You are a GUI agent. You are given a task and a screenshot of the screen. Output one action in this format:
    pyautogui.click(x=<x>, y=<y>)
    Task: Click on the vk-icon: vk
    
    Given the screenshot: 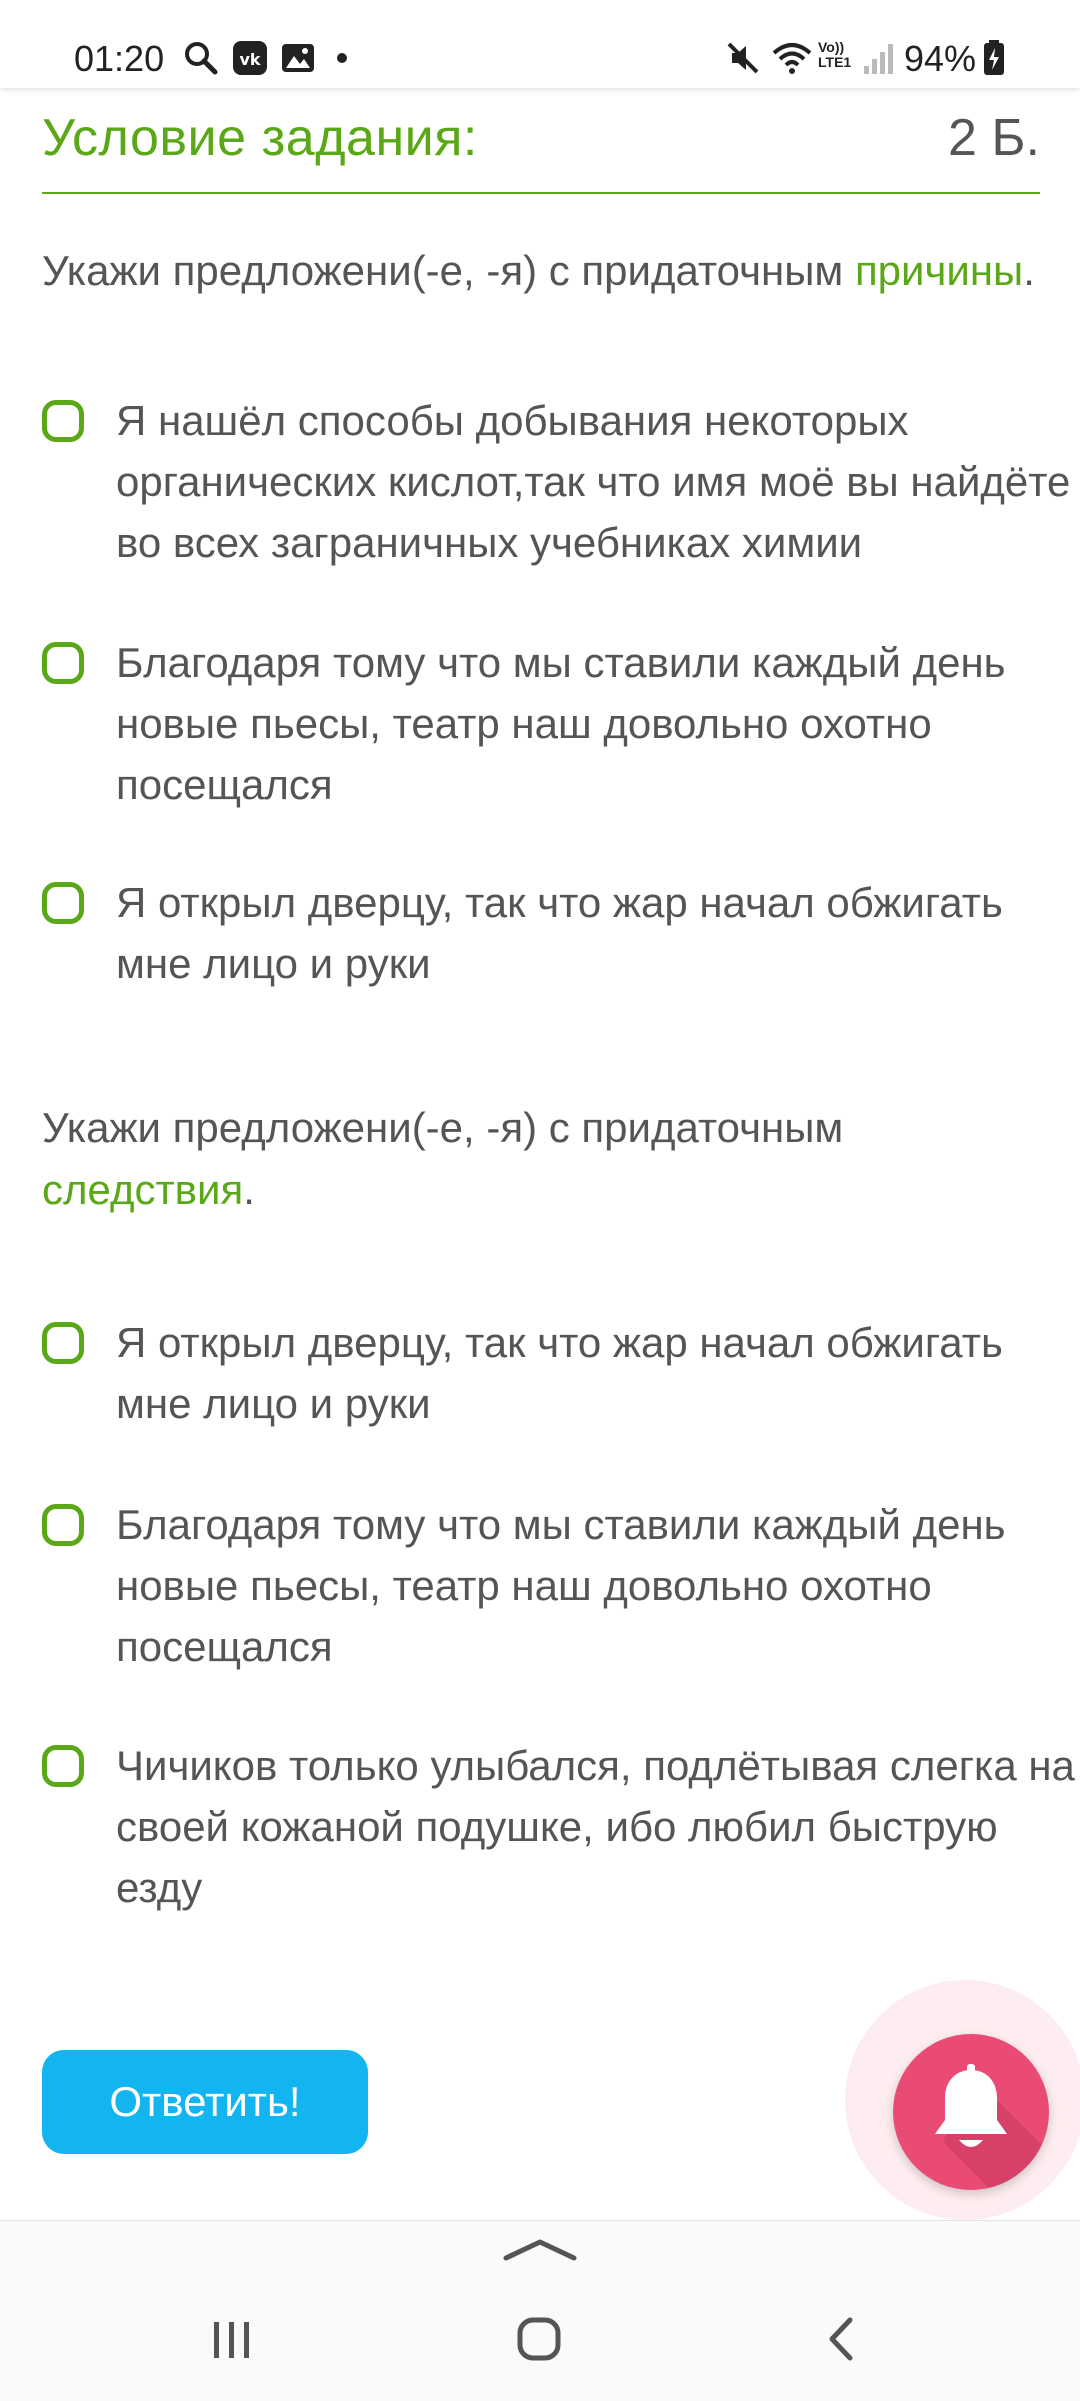 What is the action you would take?
    pyautogui.click(x=250, y=58)
    